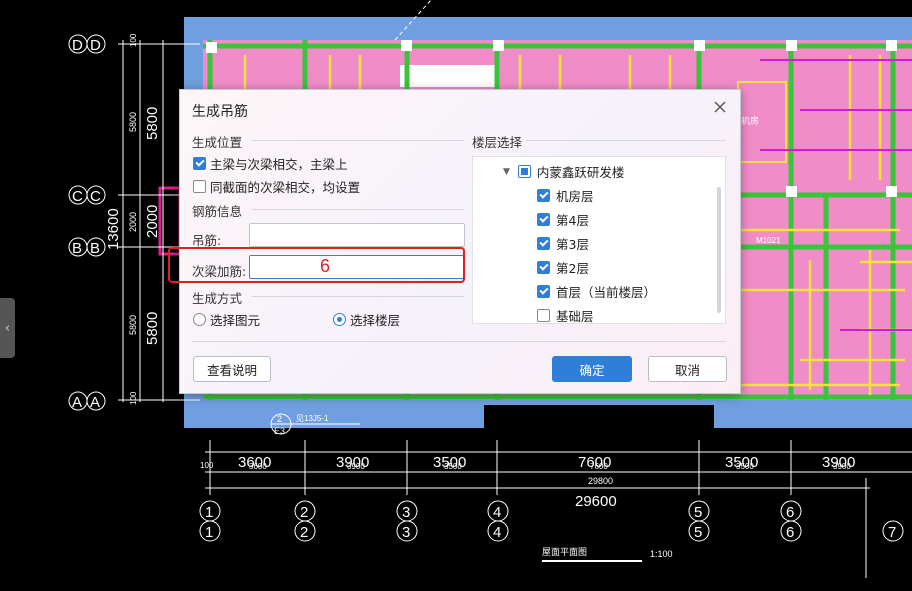  I want to click on option-main-secondary: 主梁与次梁相交，主梁上, so click(270, 163).